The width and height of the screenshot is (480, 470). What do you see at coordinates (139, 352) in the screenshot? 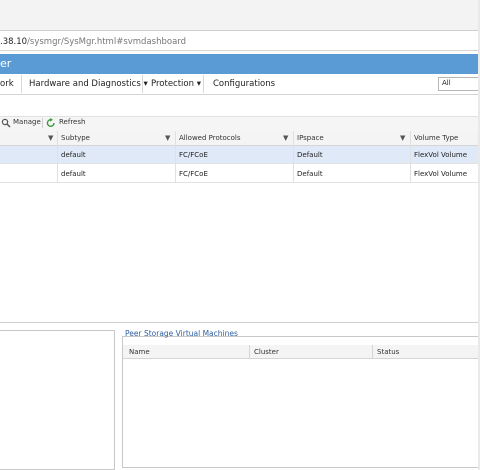
I see `peer-column-header-name: Name` at bounding box center [139, 352].